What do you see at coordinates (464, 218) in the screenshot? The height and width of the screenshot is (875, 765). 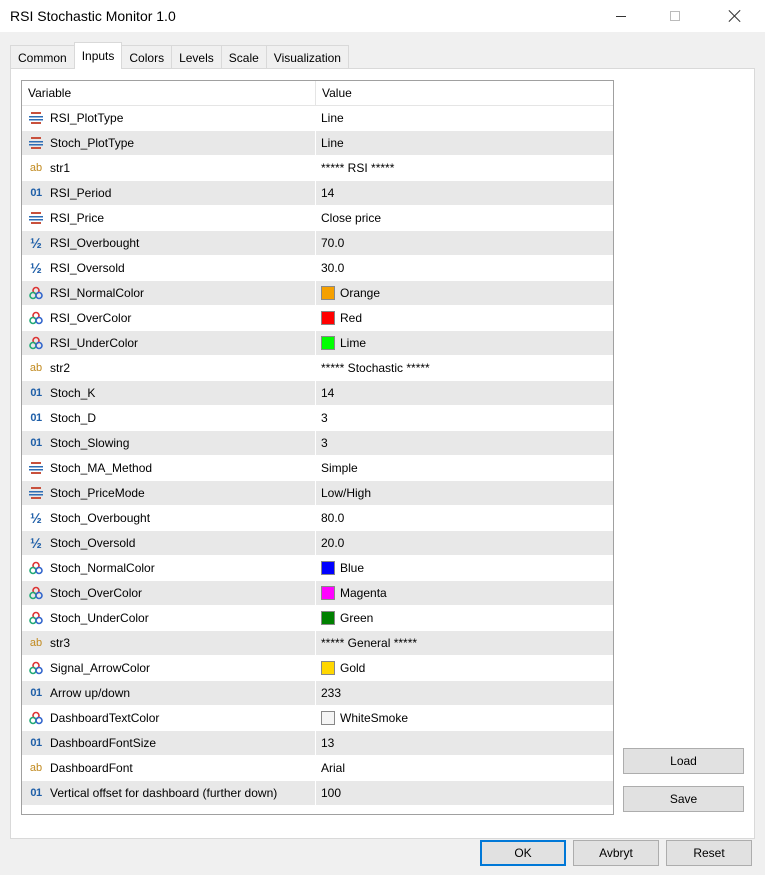 I see `value-cell: Close price` at bounding box center [464, 218].